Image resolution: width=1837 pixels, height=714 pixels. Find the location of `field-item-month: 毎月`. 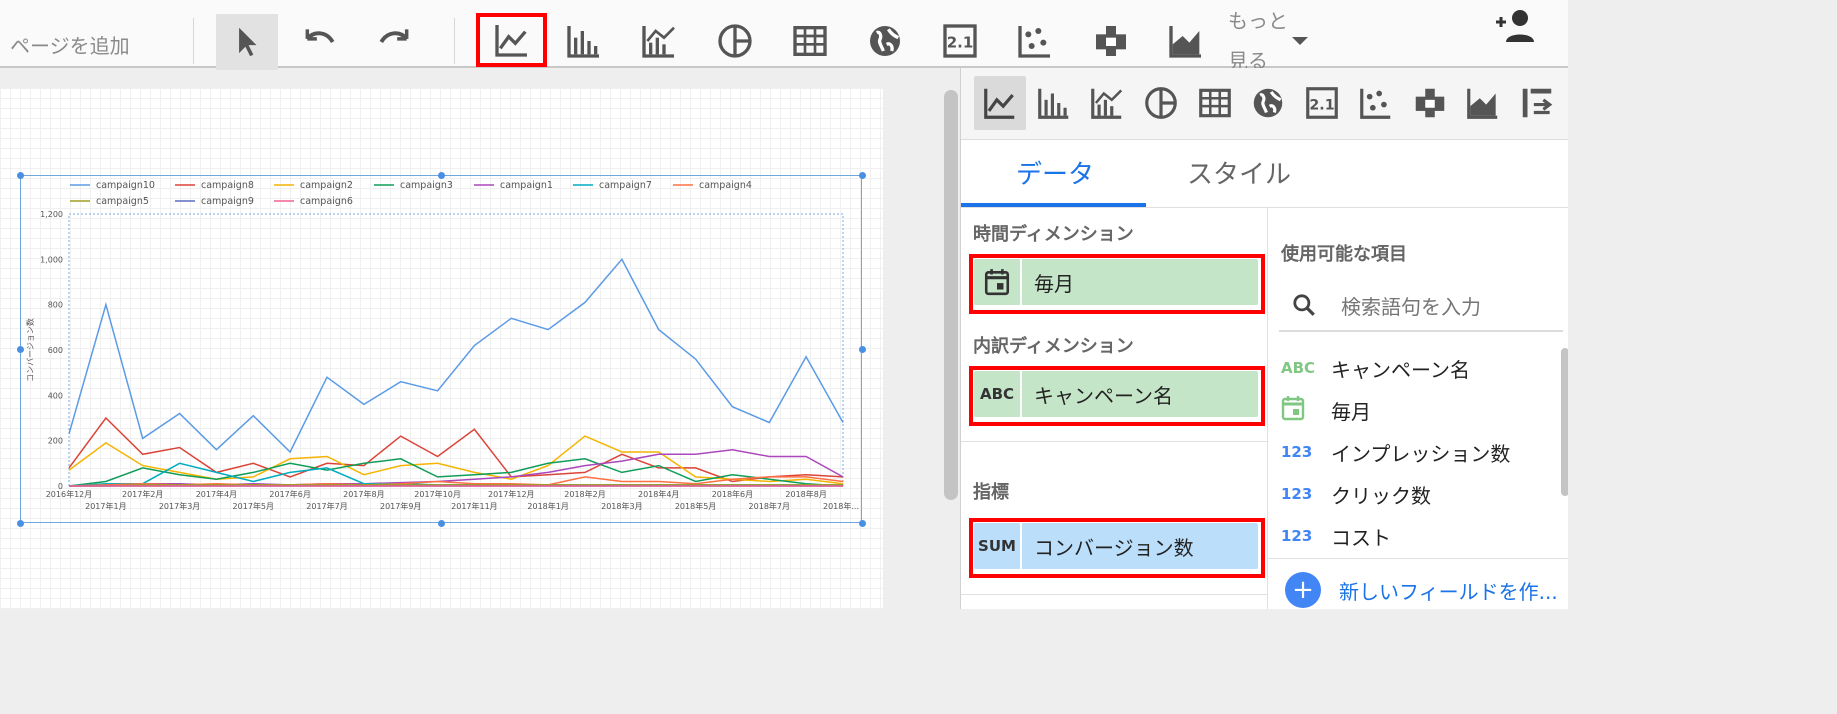

field-item-month: 毎月 is located at coordinates (1326, 410).